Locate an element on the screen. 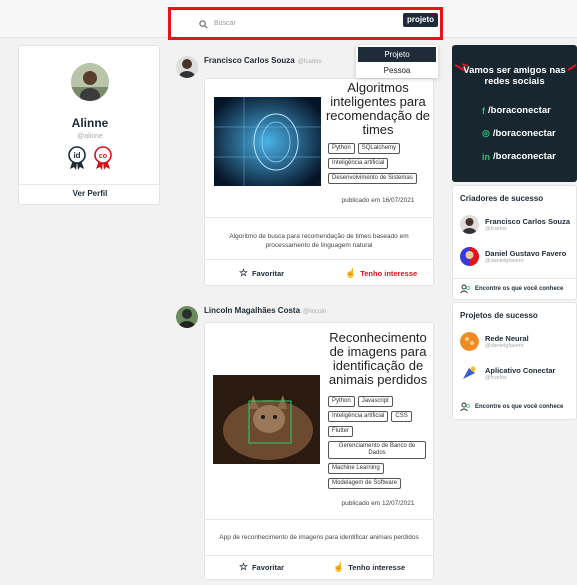 The image size is (577, 585). instagram-icon: ◎ is located at coordinates (486, 133).